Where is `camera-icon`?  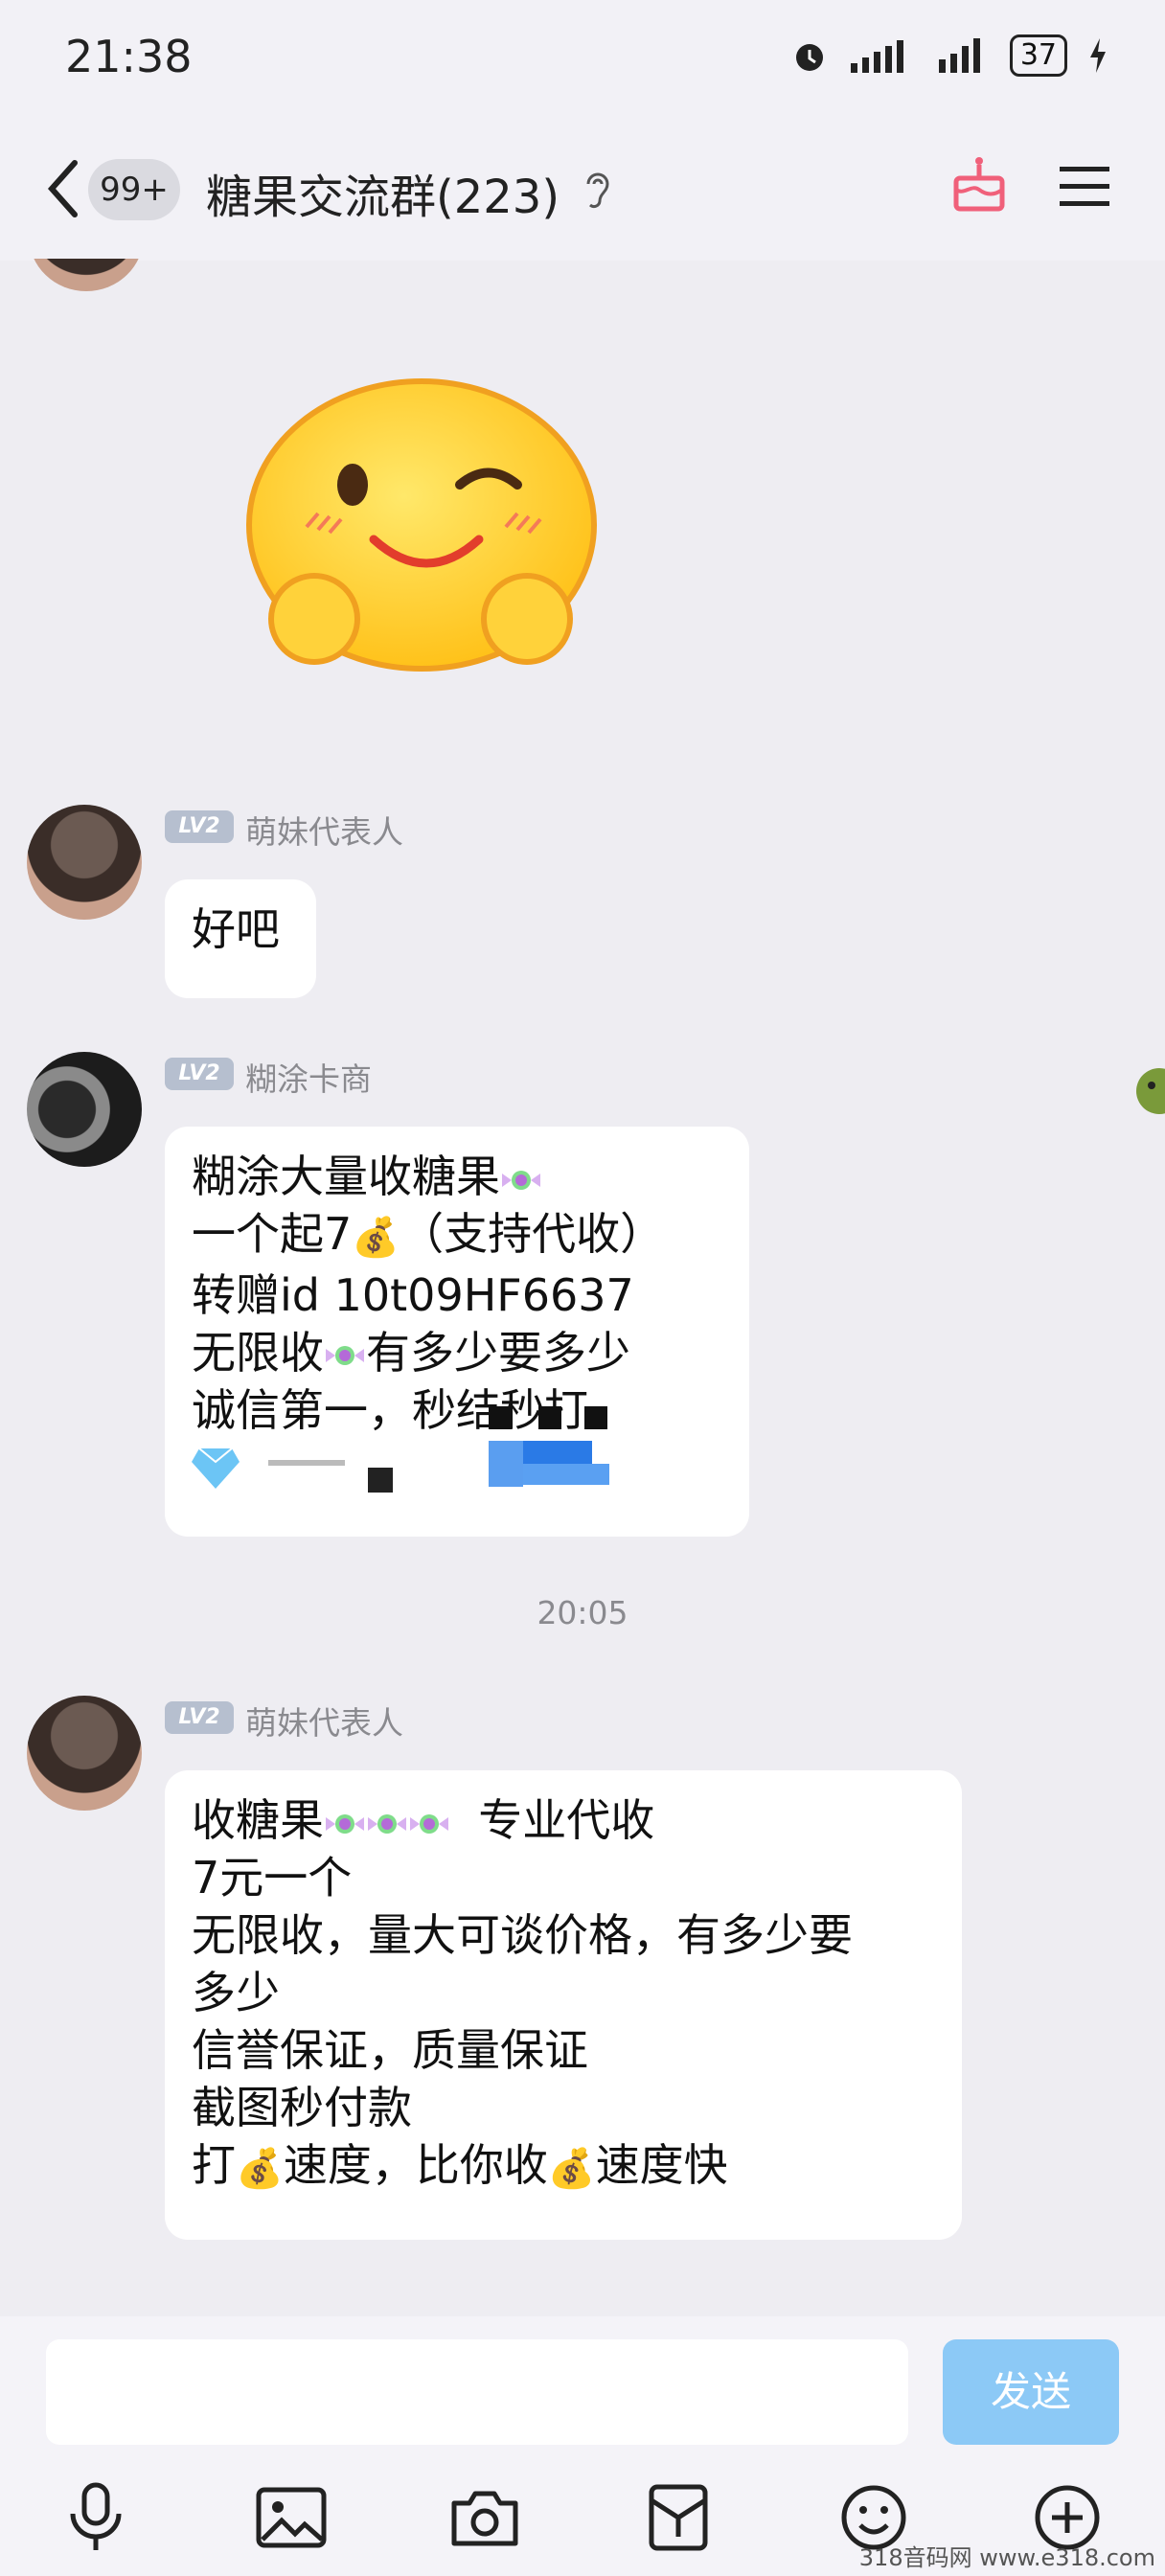
camera-icon is located at coordinates (485, 2517).